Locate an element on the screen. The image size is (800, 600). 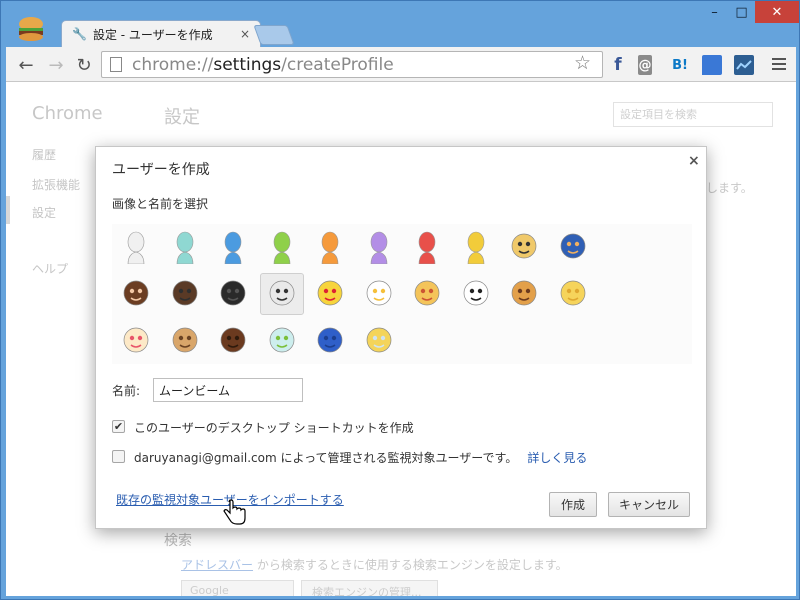
avatar-blue-icon is located at coordinates (233, 247).